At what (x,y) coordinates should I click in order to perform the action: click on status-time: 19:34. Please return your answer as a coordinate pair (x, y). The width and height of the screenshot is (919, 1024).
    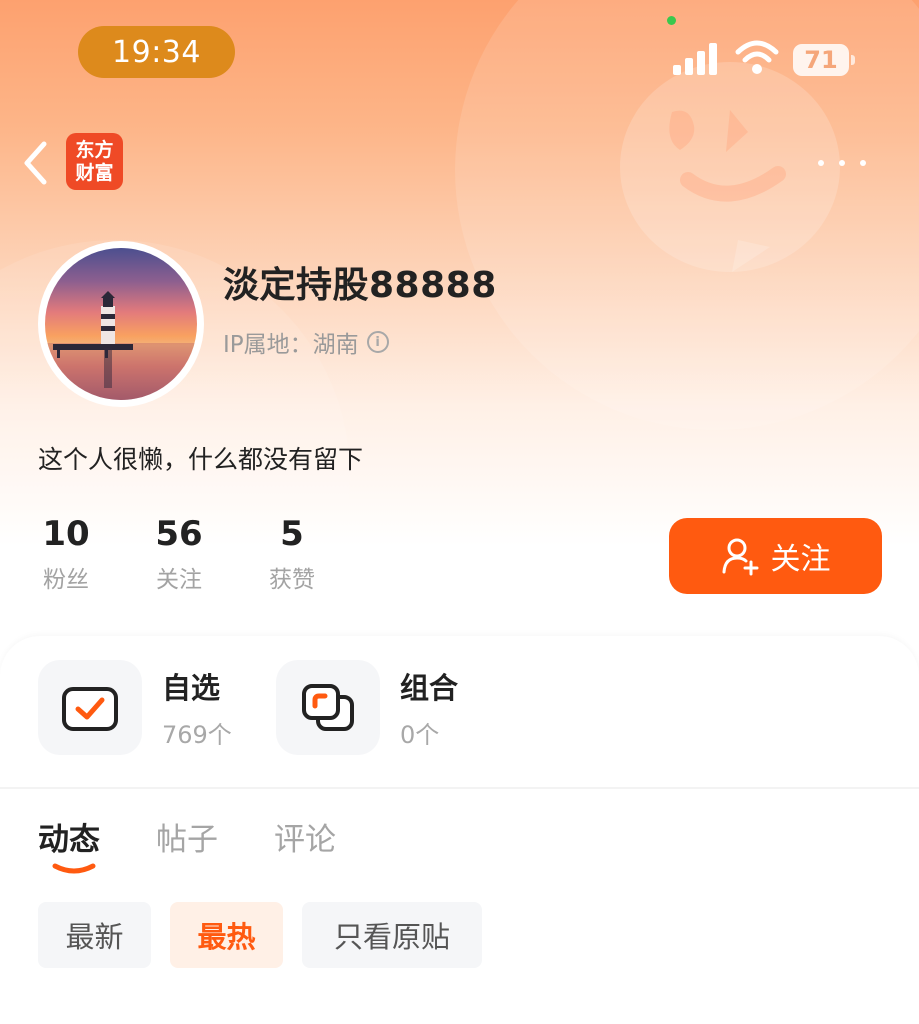
    Looking at the image, I should click on (156, 52).